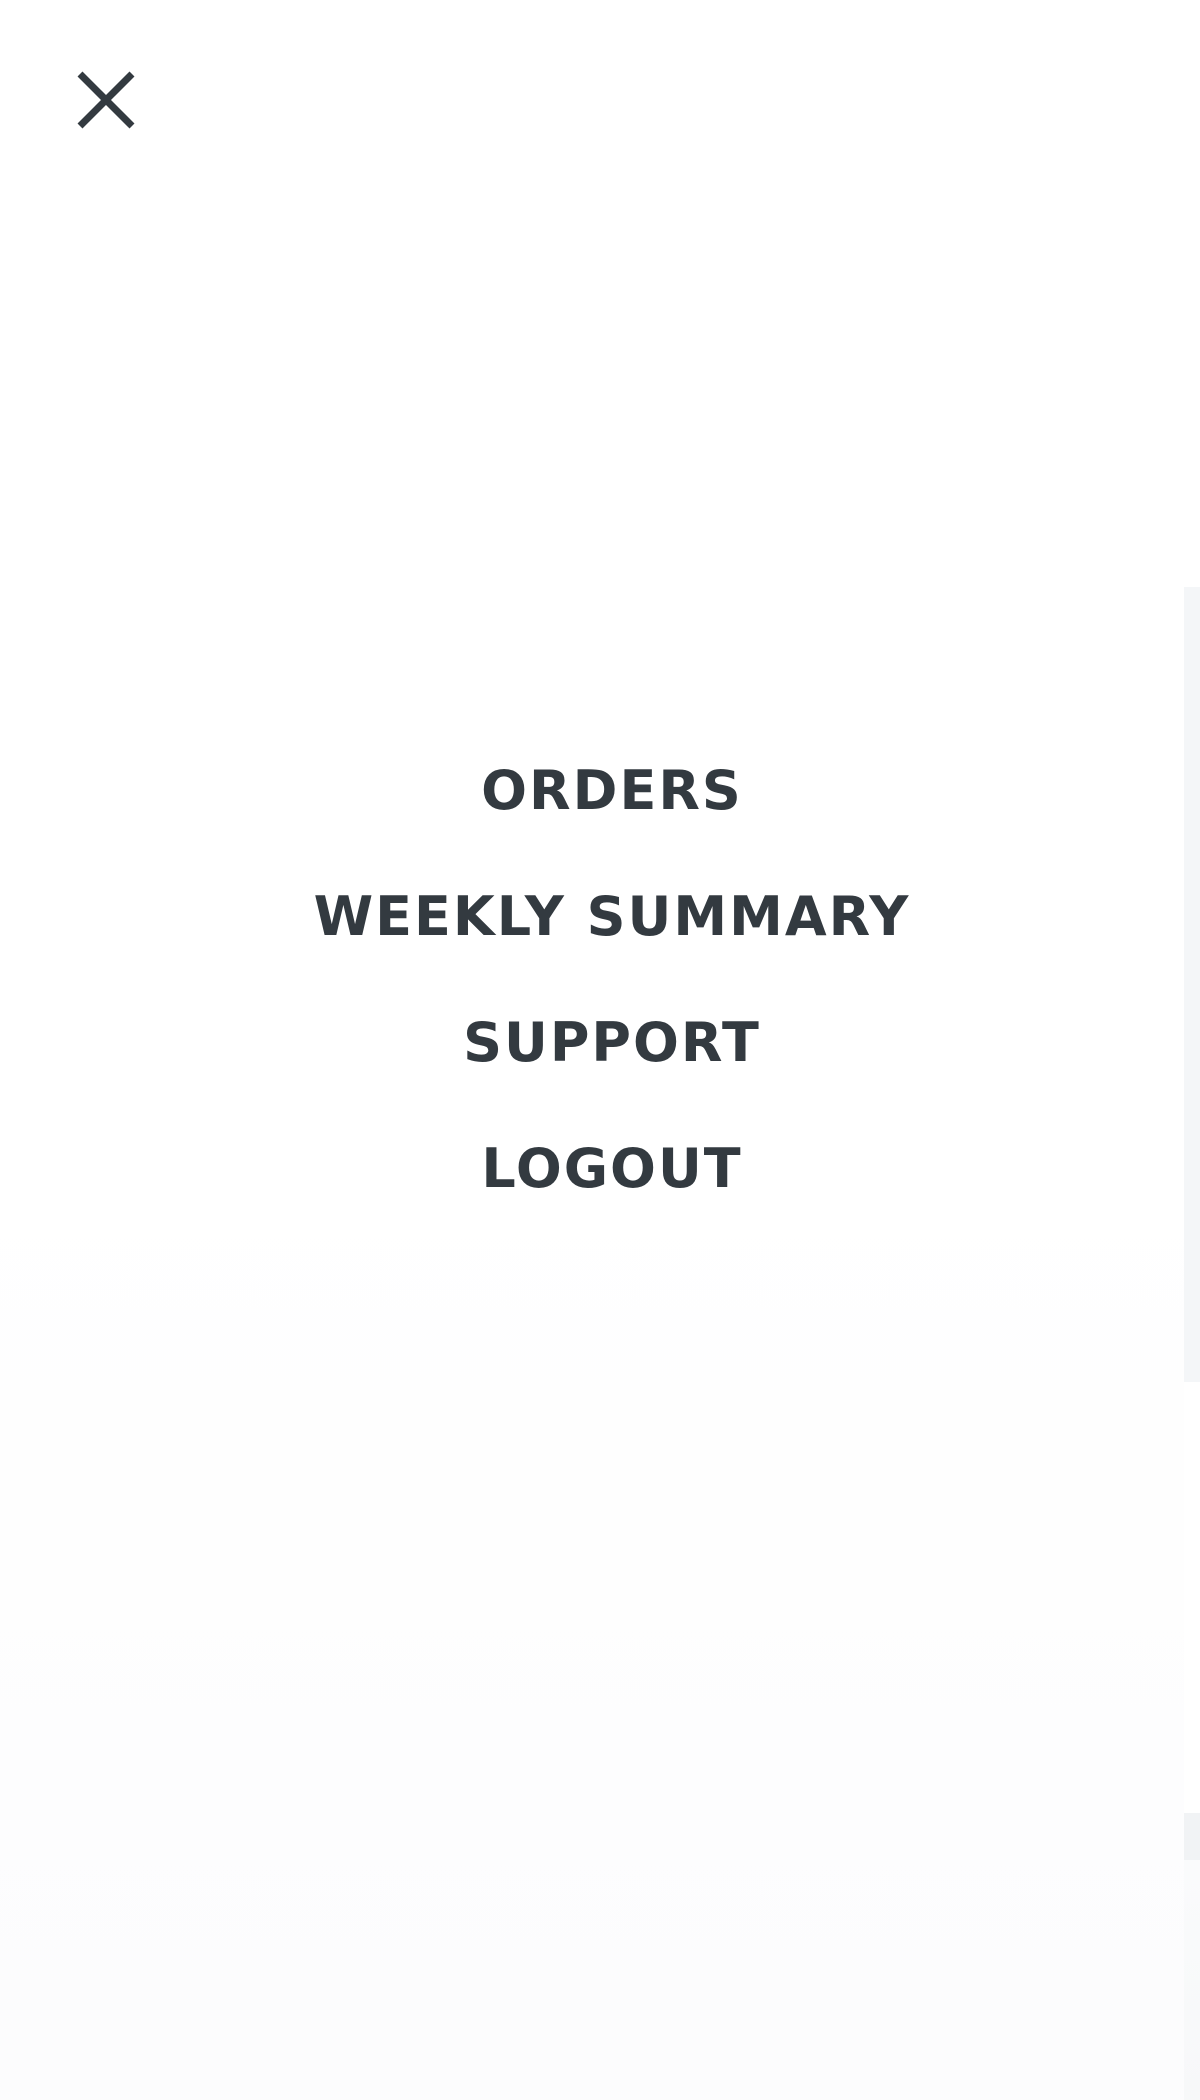  I want to click on background-page-edge-fade, so click(1192, 1980).